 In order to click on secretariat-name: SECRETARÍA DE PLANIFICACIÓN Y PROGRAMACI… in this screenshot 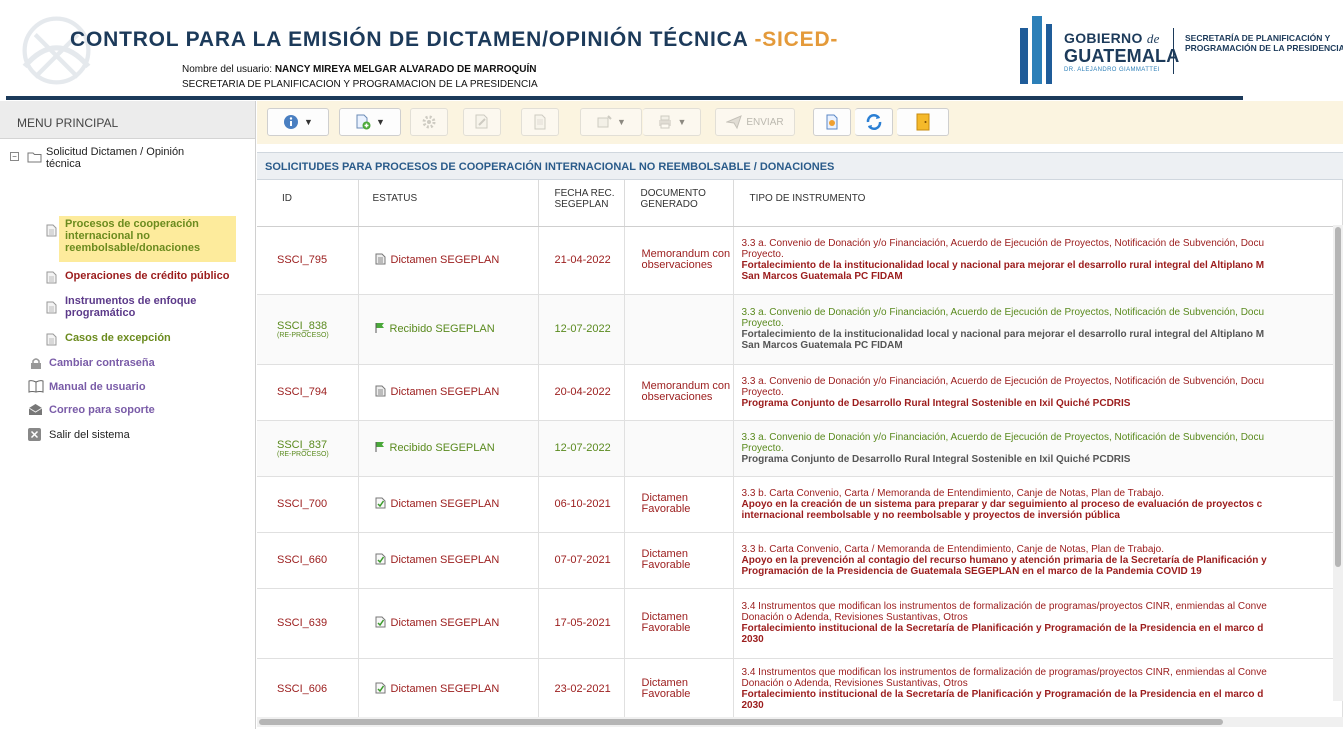, I will do `click(1264, 43)`.